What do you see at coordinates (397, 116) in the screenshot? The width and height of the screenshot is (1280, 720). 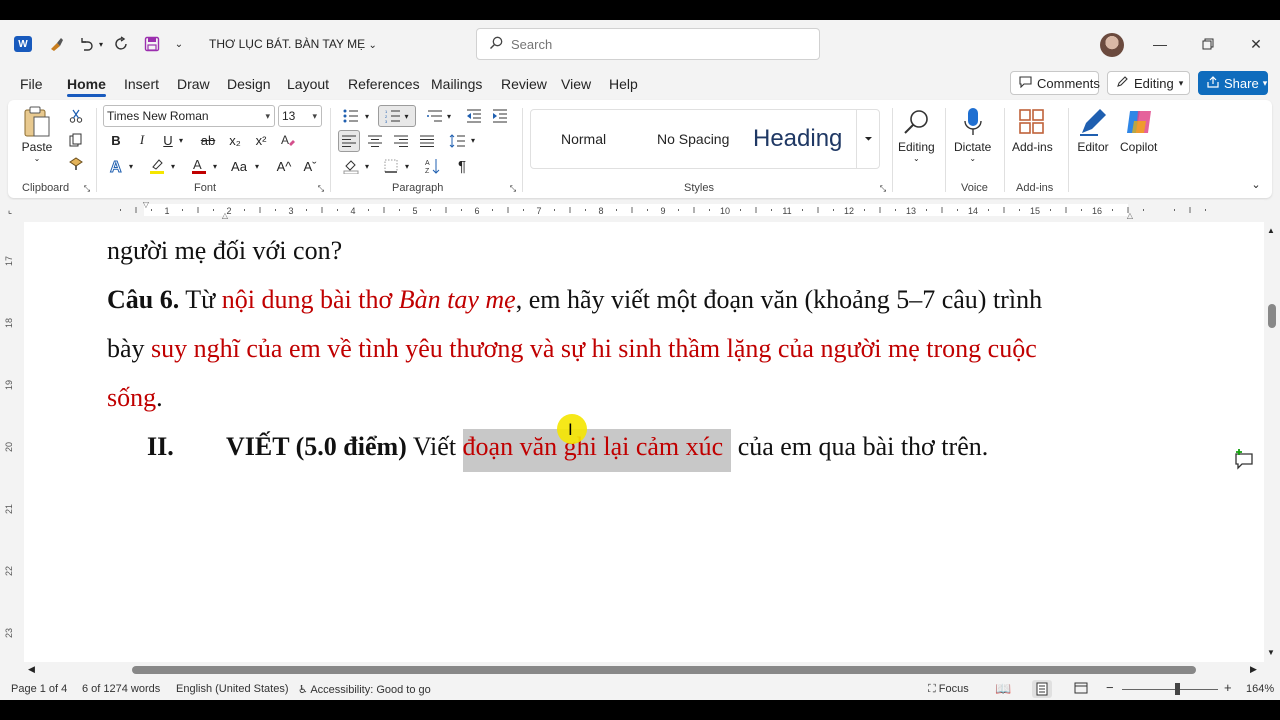 I see `numbering-icon: 123 ▾` at bounding box center [397, 116].